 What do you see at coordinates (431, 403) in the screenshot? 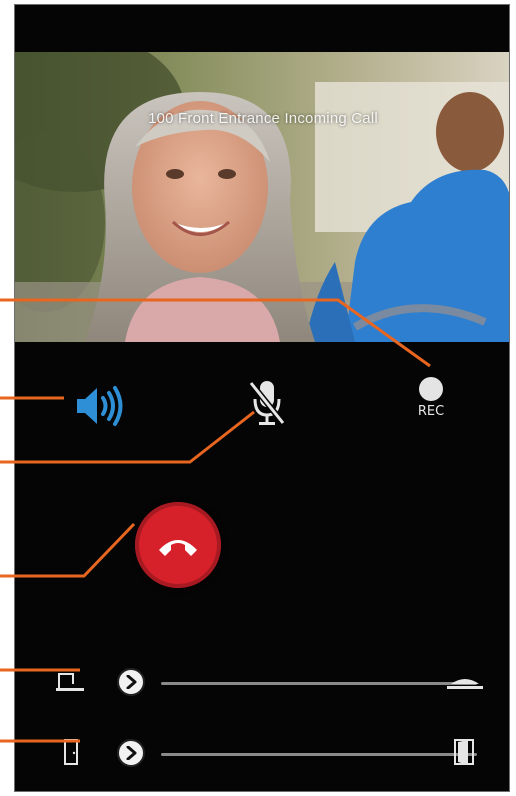
I see `record-button: REC` at bounding box center [431, 403].